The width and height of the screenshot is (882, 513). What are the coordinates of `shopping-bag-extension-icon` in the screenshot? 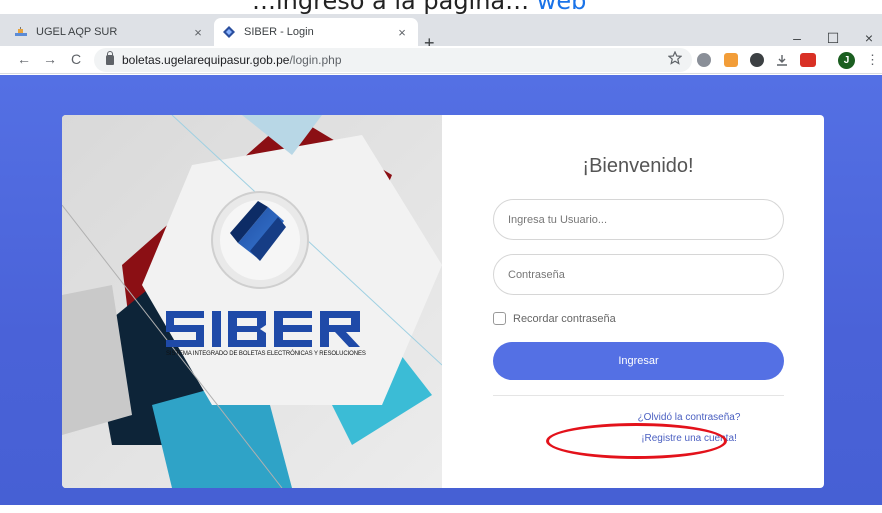 It's located at (731, 60).